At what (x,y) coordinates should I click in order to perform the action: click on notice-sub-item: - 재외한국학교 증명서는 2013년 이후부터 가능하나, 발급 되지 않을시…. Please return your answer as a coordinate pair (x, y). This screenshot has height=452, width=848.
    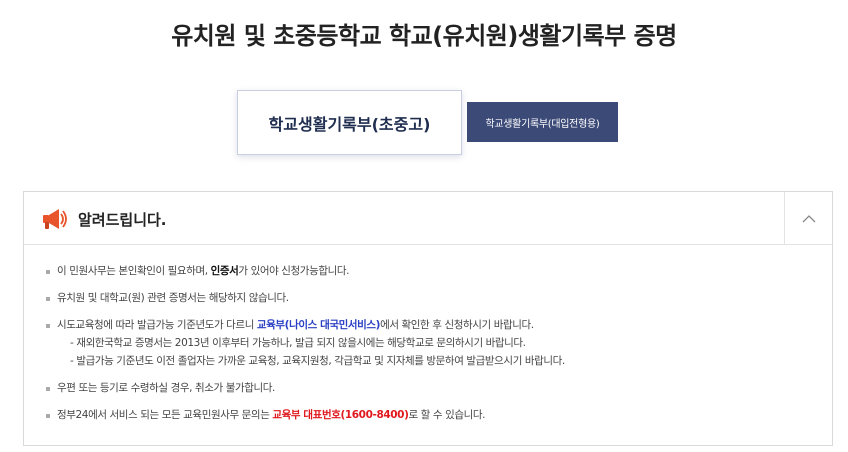
    Looking at the image, I should click on (298, 343).